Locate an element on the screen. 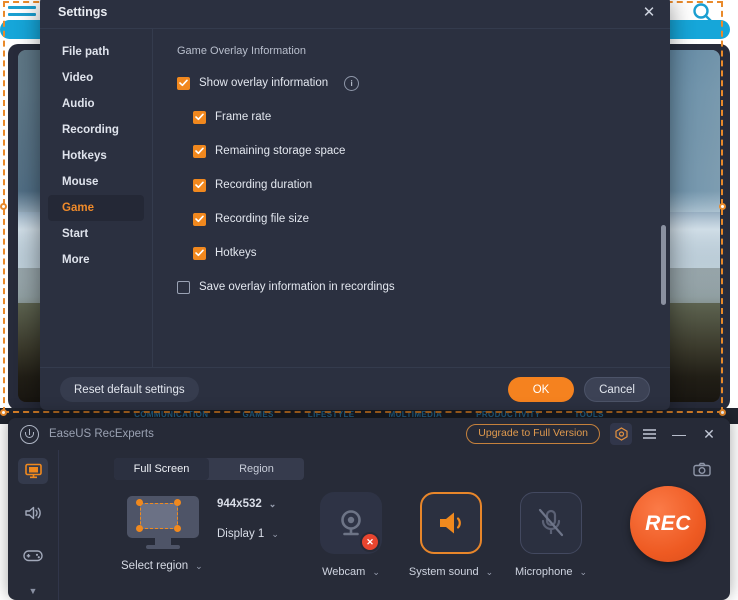 Image resolution: width=738 pixels, height=600 pixels. checkbox-recording-file-size is located at coordinates (199, 219).